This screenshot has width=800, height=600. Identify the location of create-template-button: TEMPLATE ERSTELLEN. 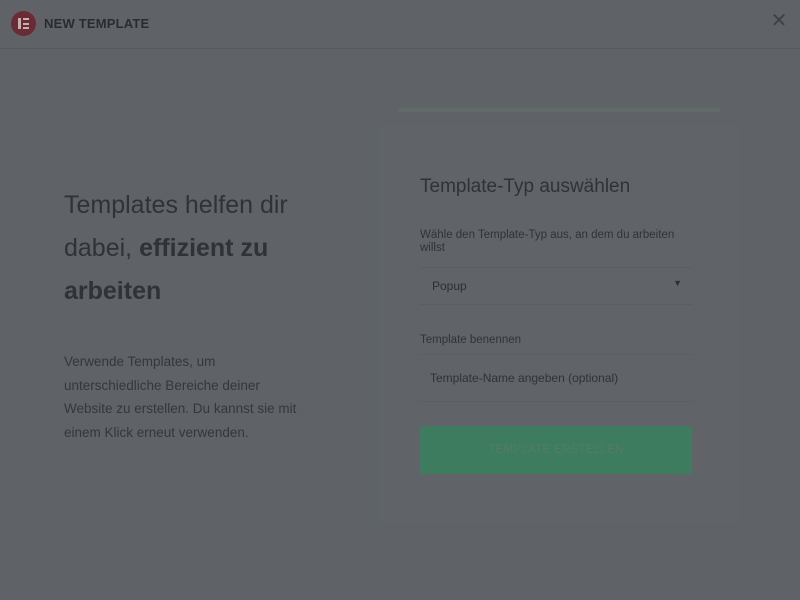
(556, 450).